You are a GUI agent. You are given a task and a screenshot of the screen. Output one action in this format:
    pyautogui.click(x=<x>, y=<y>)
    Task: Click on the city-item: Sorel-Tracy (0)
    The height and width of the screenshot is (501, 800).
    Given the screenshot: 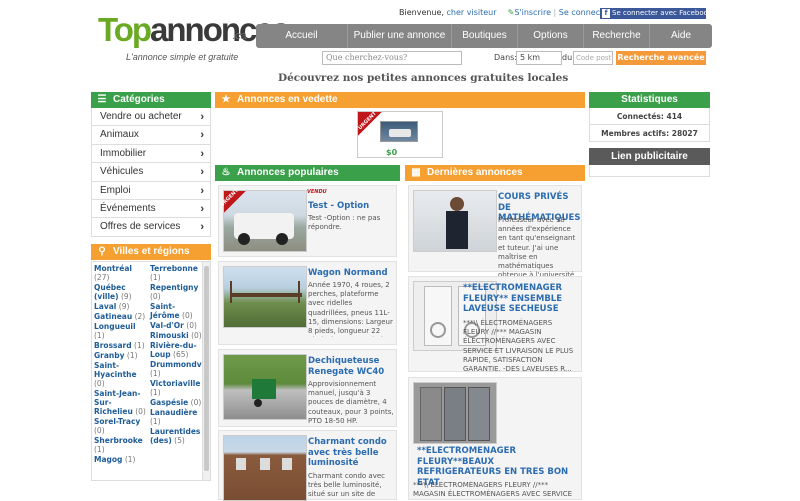 What is the action you would take?
    pyautogui.click(x=121, y=426)
    